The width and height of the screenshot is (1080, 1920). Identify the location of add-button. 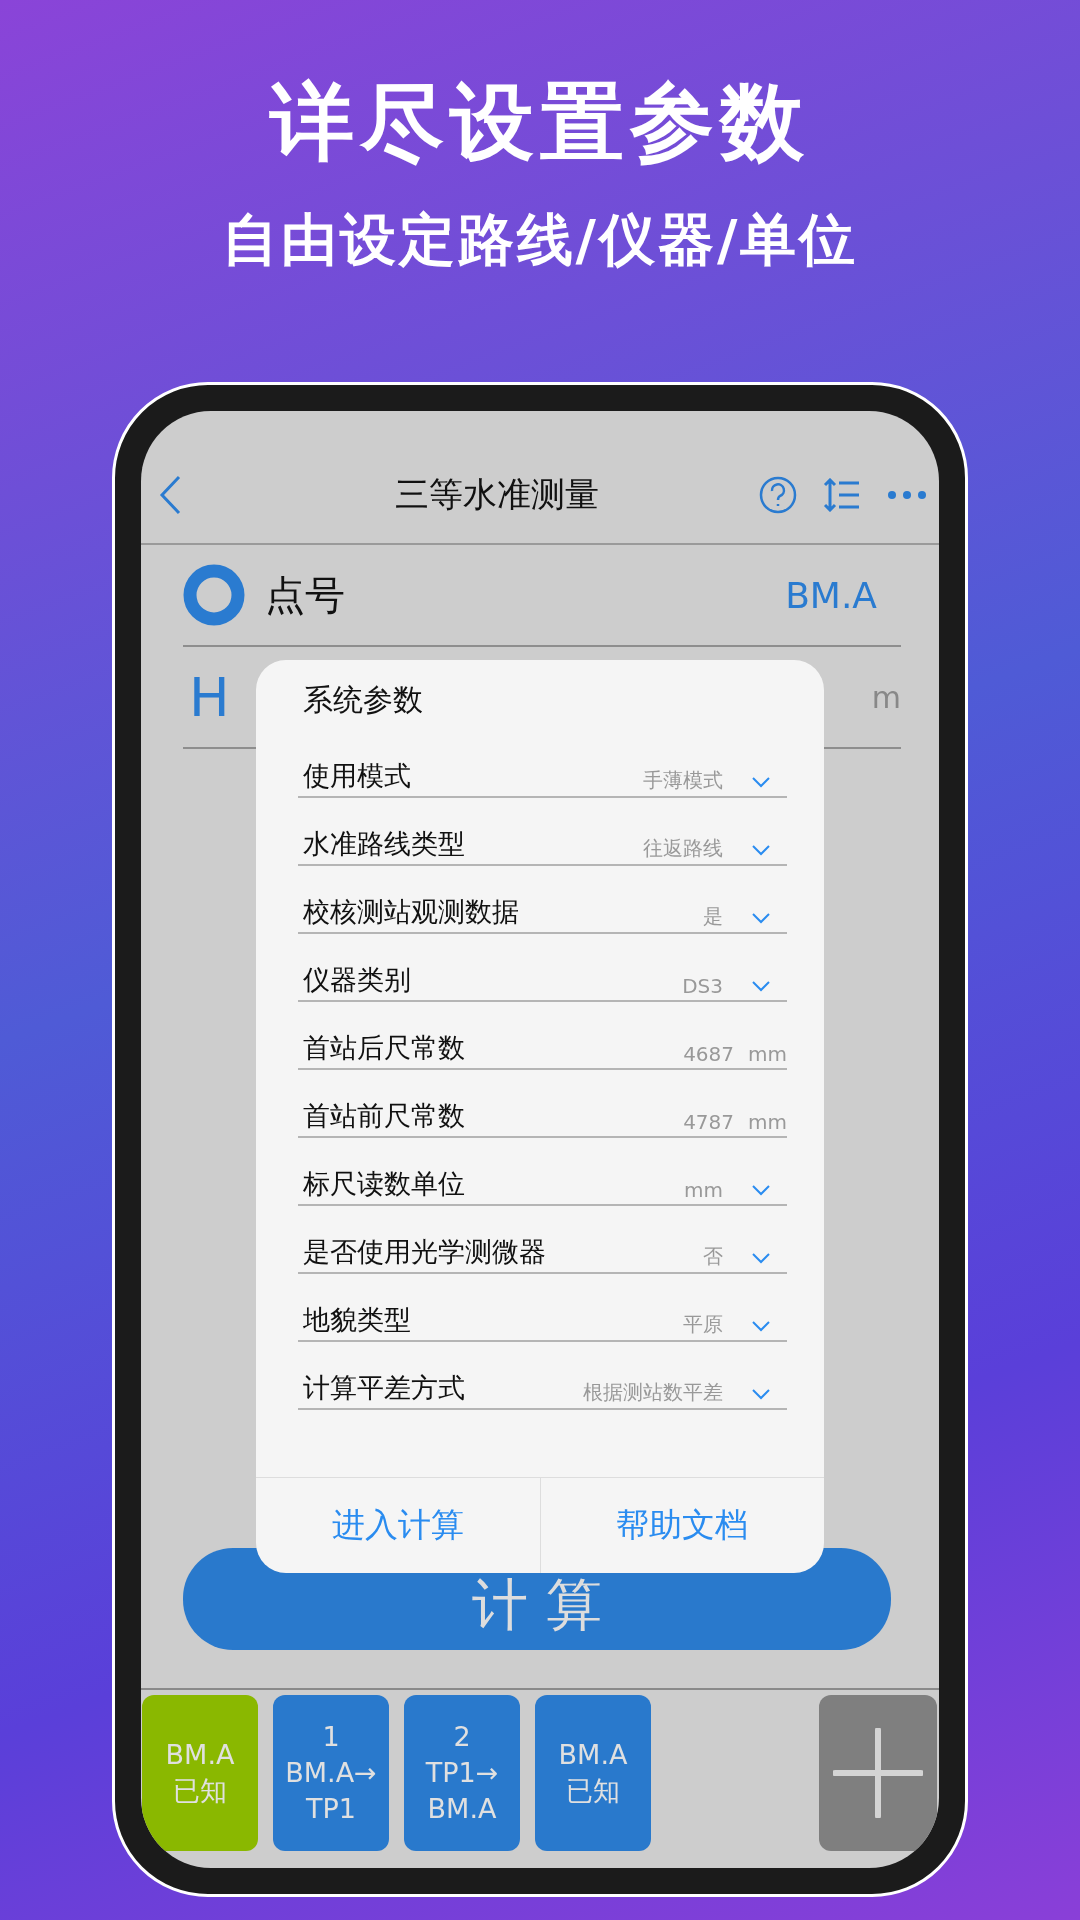
(878, 1773).